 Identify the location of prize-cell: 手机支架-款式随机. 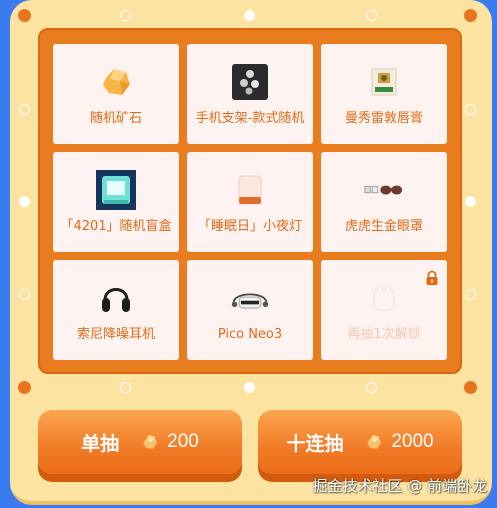
(250, 94).